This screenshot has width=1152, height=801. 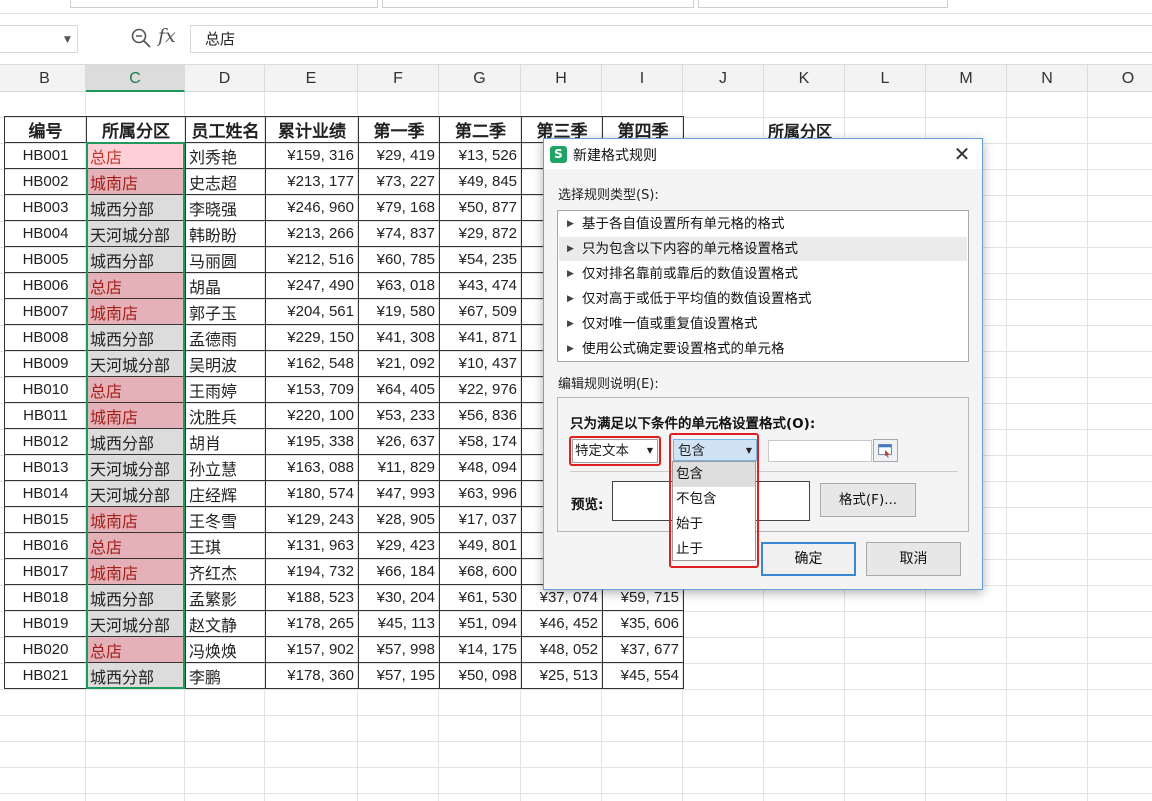 I want to click on table-cell: ¥157, 902, so click(x=312, y=649).